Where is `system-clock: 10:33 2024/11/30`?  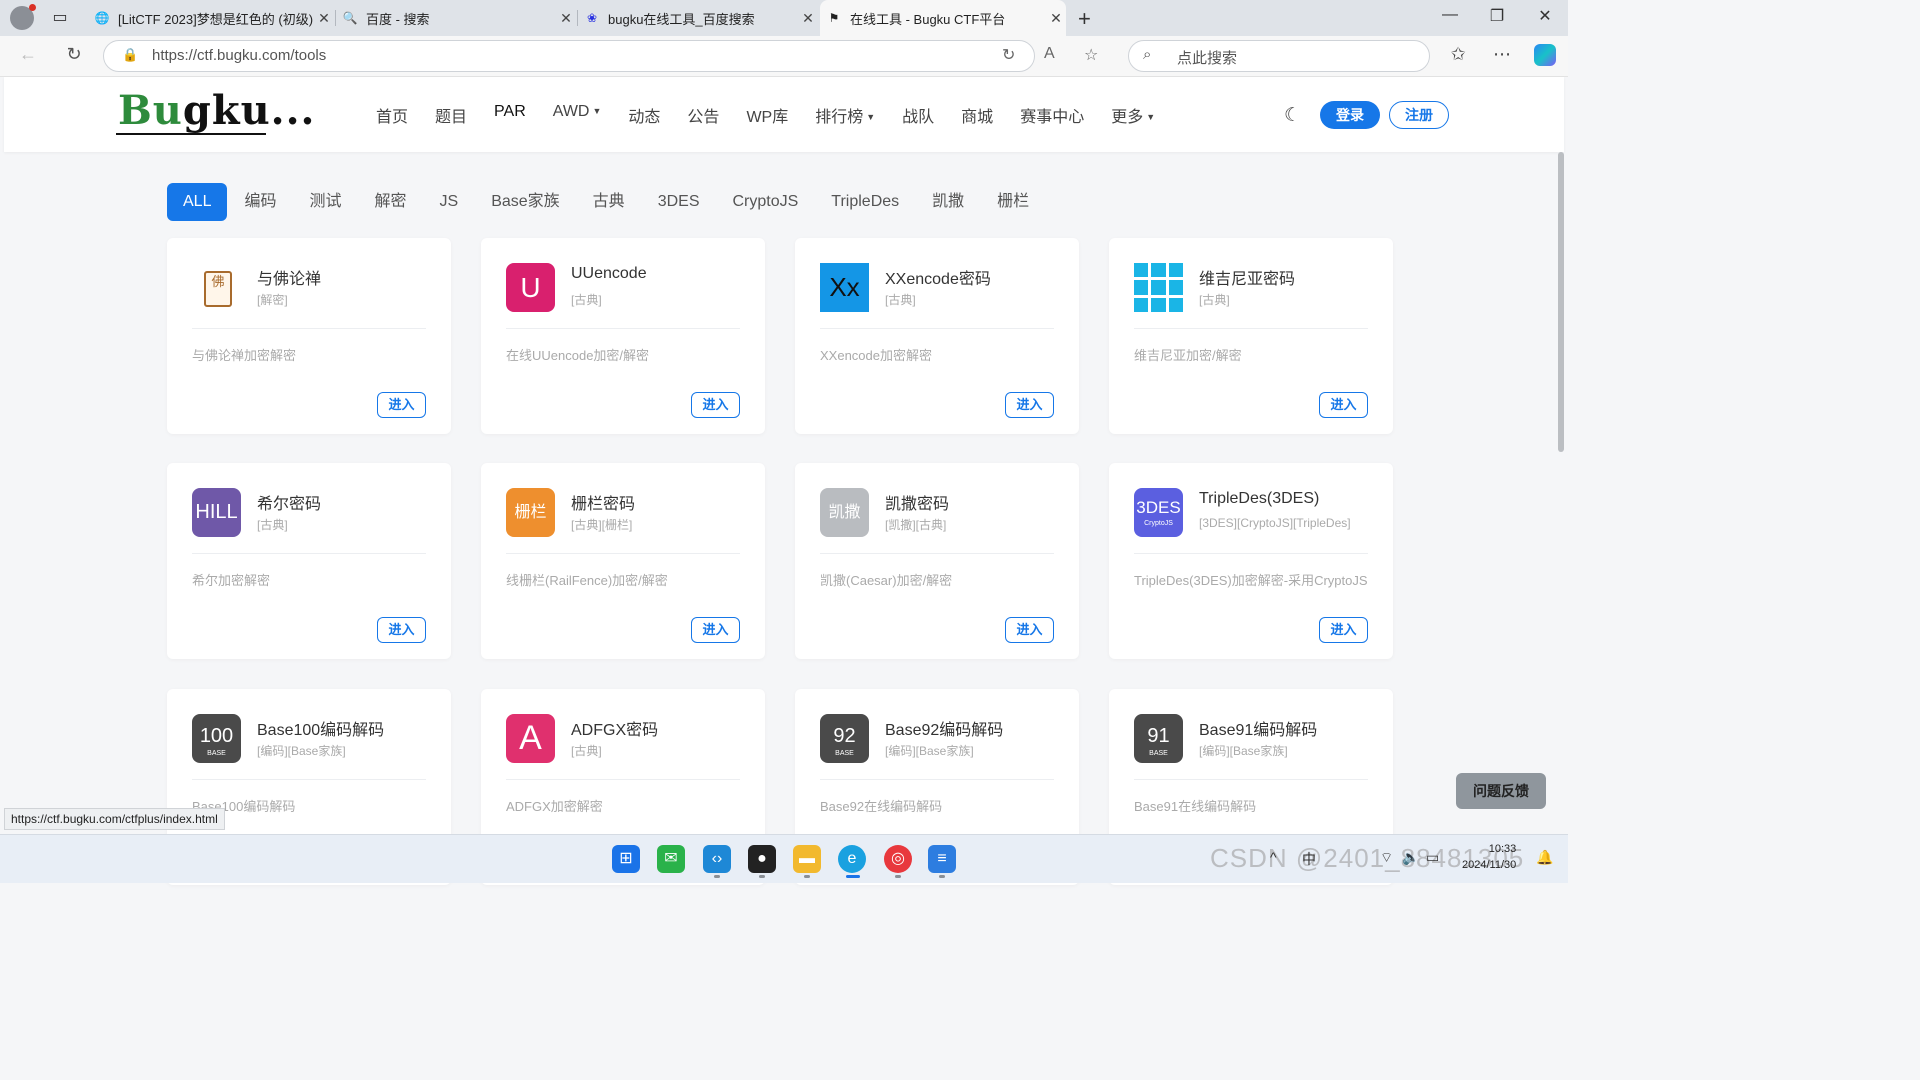 system-clock: 10:33 2024/11/30 is located at coordinates (1489, 857).